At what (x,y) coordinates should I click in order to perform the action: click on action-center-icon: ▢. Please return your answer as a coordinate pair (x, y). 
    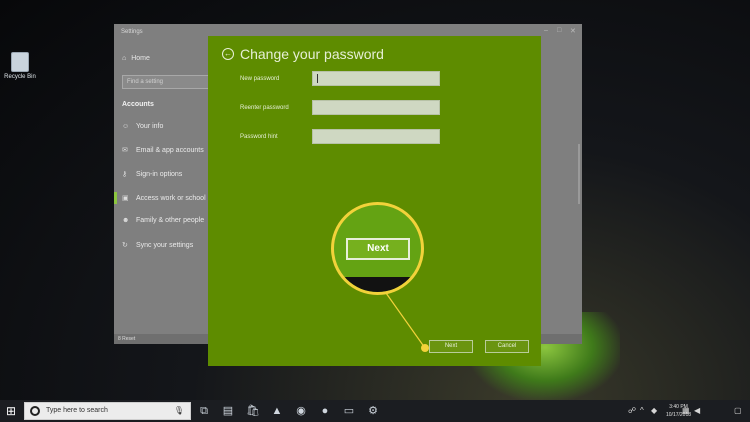
    Looking at the image, I should click on (738, 410).